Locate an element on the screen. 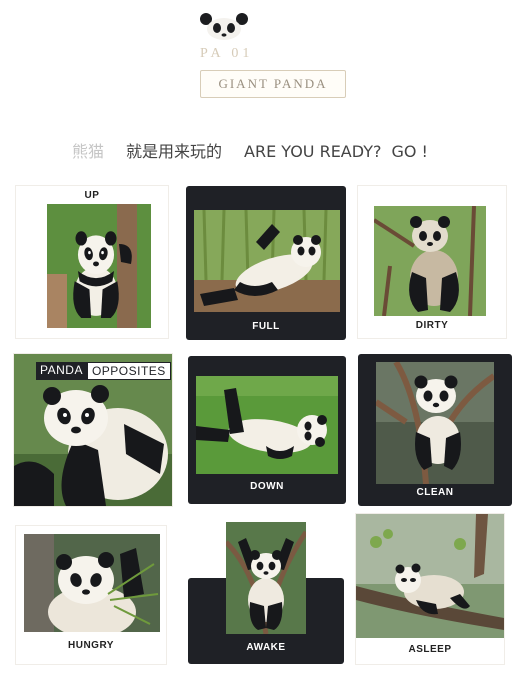 This screenshot has width=520, height=680. caption-down: DOWN is located at coordinates (267, 486).